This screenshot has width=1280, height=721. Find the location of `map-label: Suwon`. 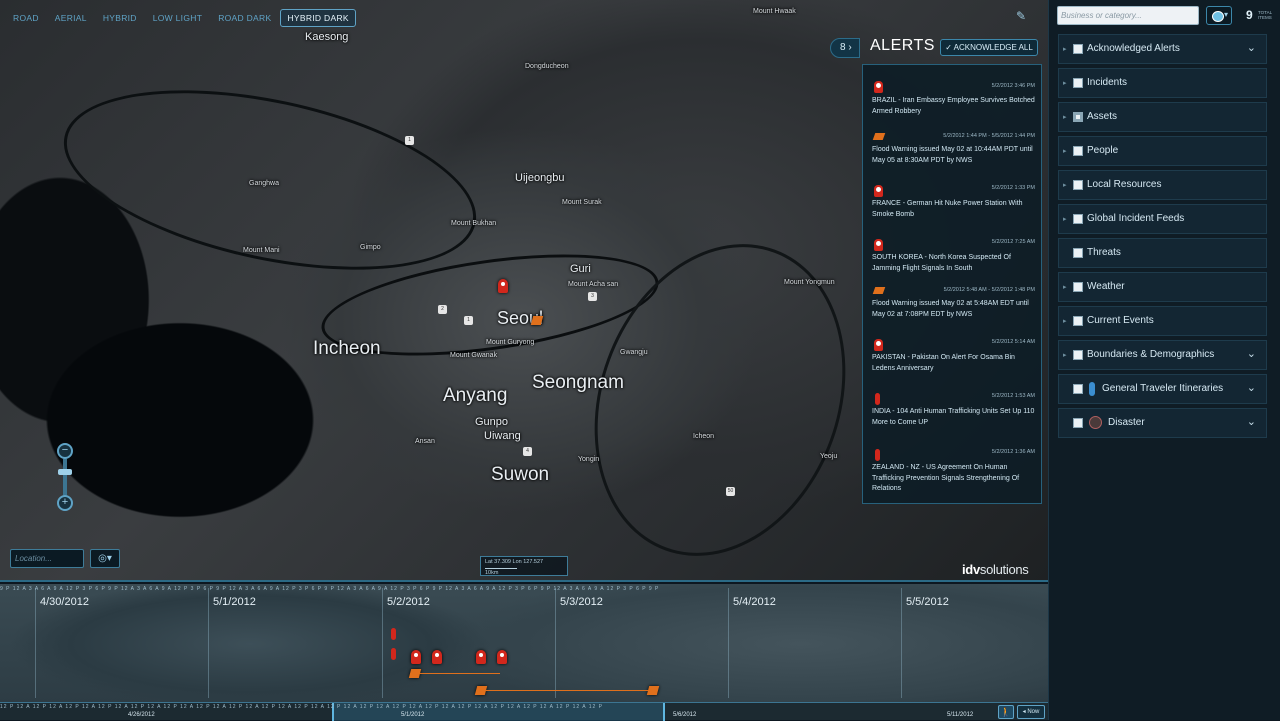

map-label: Suwon is located at coordinates (520, 474).